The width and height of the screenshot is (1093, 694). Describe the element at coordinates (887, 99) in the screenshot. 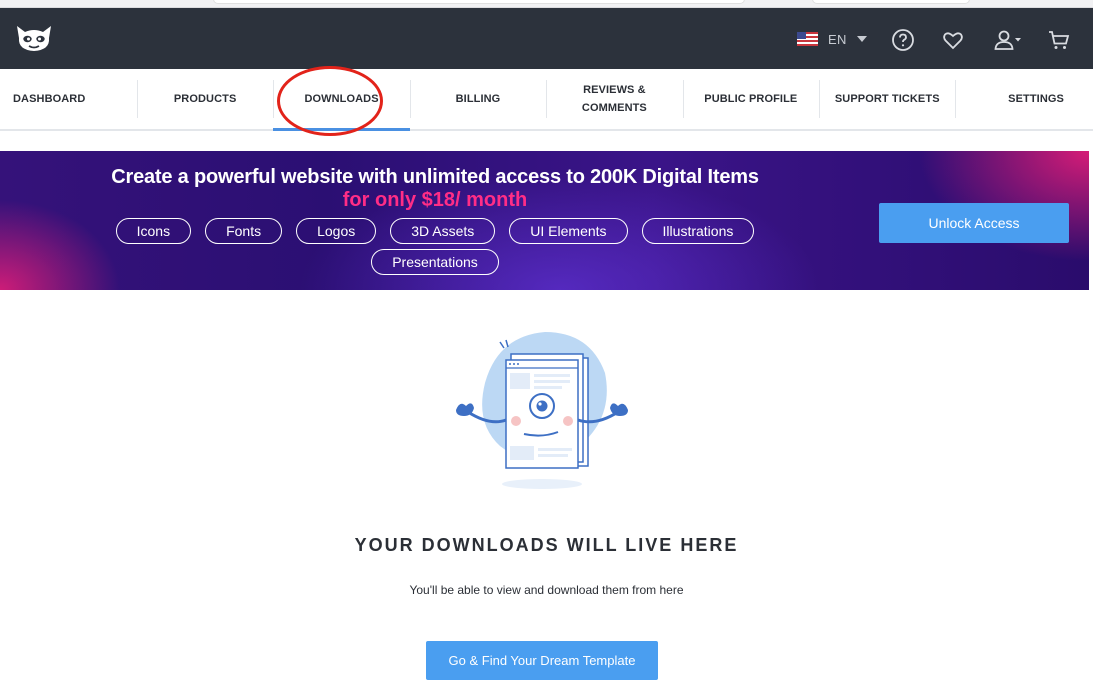

I see `tab-support-tickets: SUPPORT TICKETS` at that location.